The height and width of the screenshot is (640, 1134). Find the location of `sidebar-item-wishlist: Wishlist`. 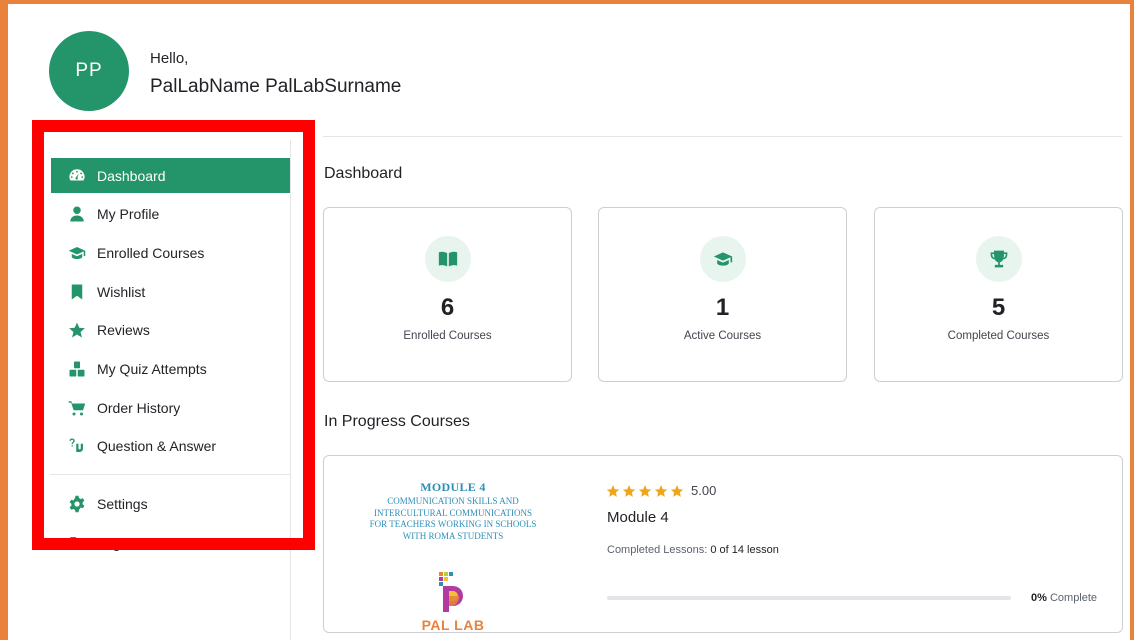

sidebar-item-wishlist: Wishlist is located at coordinates (170, 291).